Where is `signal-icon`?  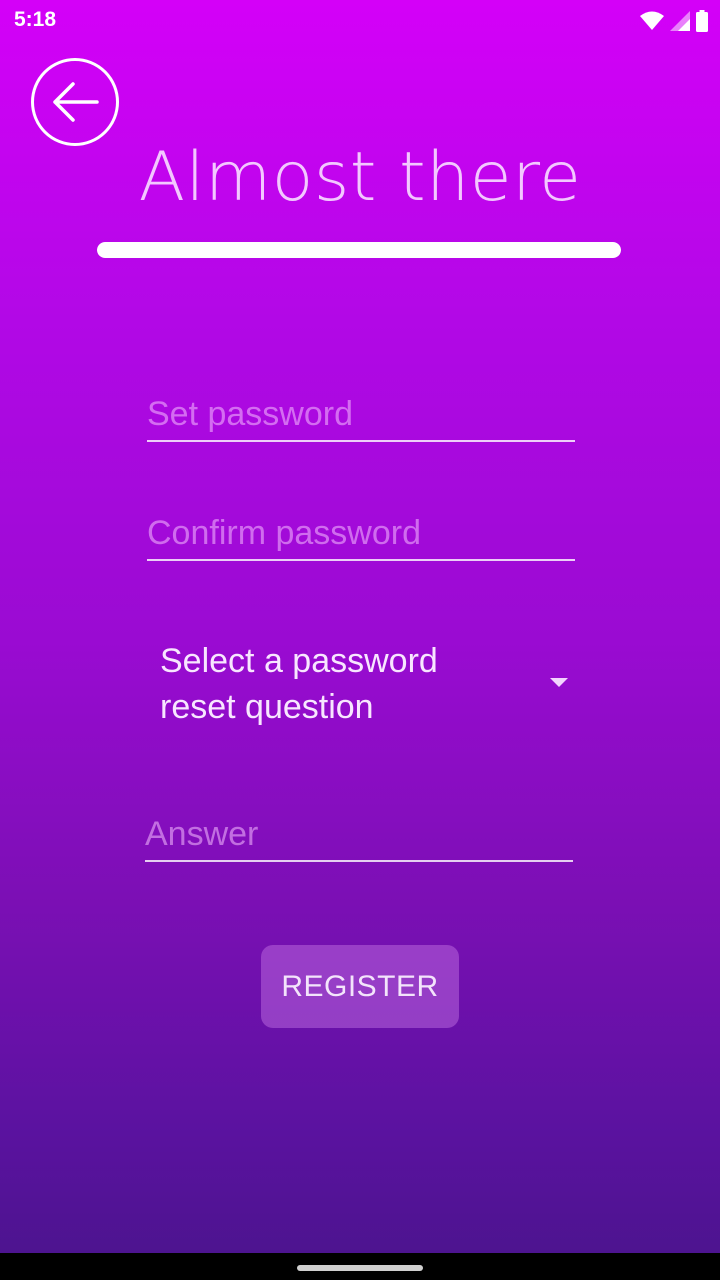
signal-icon is located at coordinates (680, 21).